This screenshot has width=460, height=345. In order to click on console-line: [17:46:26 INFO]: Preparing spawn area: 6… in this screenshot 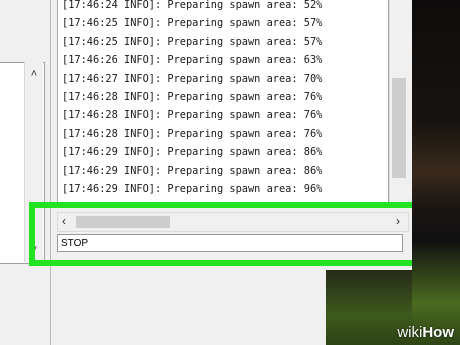, I will do `click(192, 60)`.